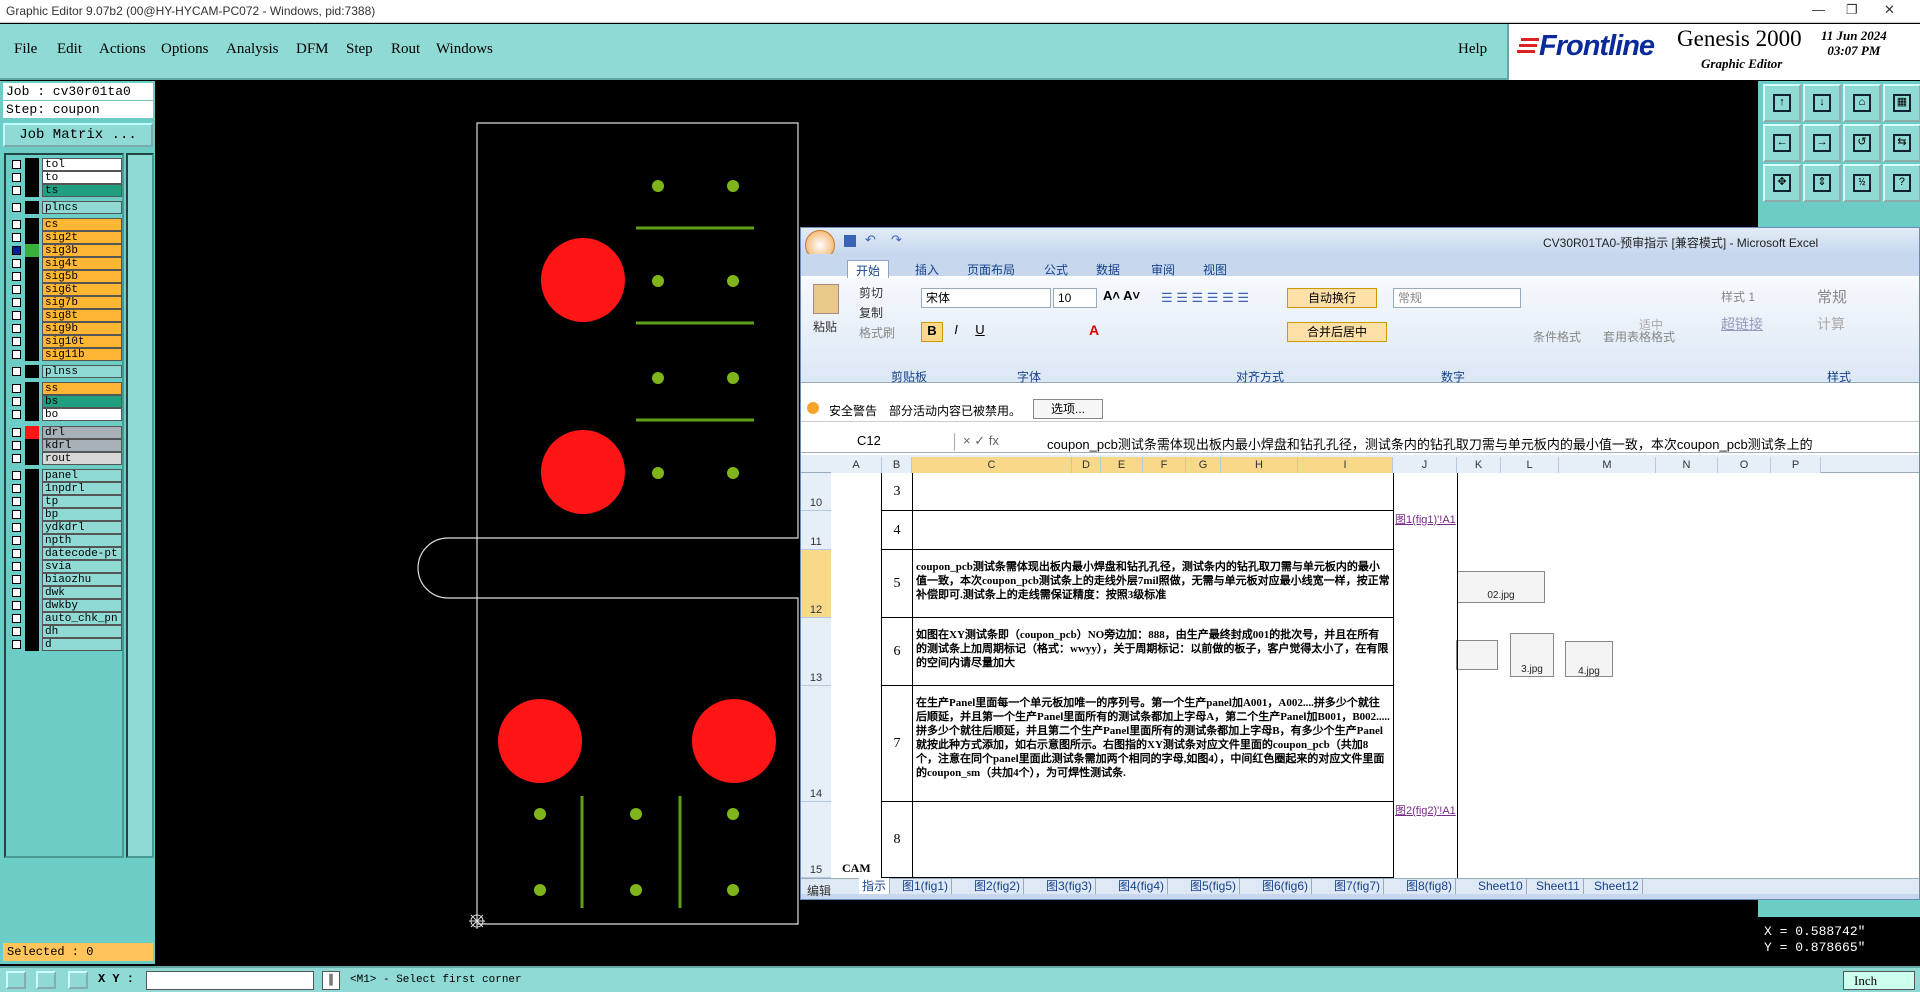  I want to click on layer-list-scrollbar, so click(140, 505).